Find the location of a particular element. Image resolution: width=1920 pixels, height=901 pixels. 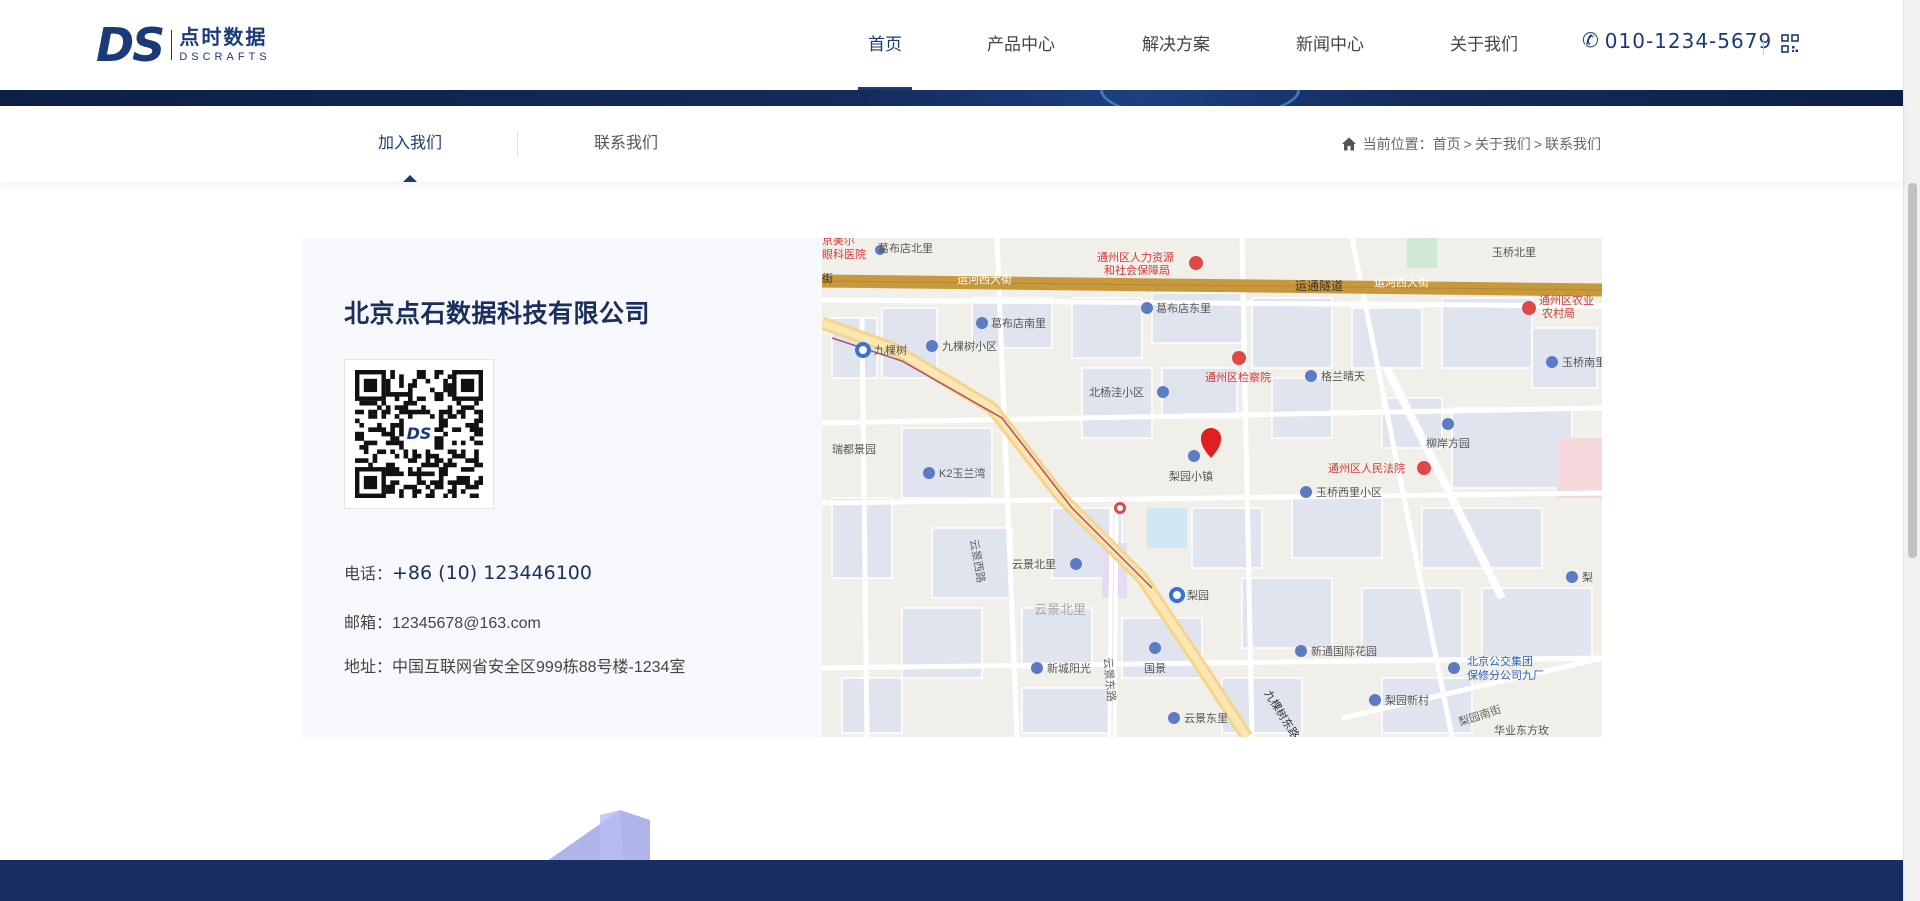

map-label: 玉桥西里小区 is located at coordinates (1349, 492).